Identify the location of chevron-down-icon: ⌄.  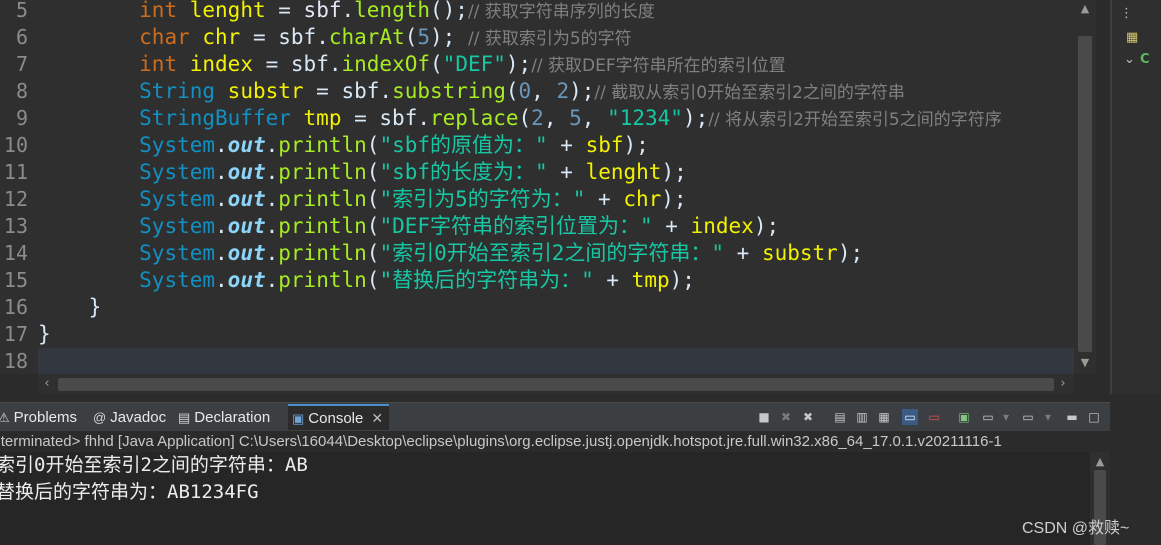
(1129, 59).